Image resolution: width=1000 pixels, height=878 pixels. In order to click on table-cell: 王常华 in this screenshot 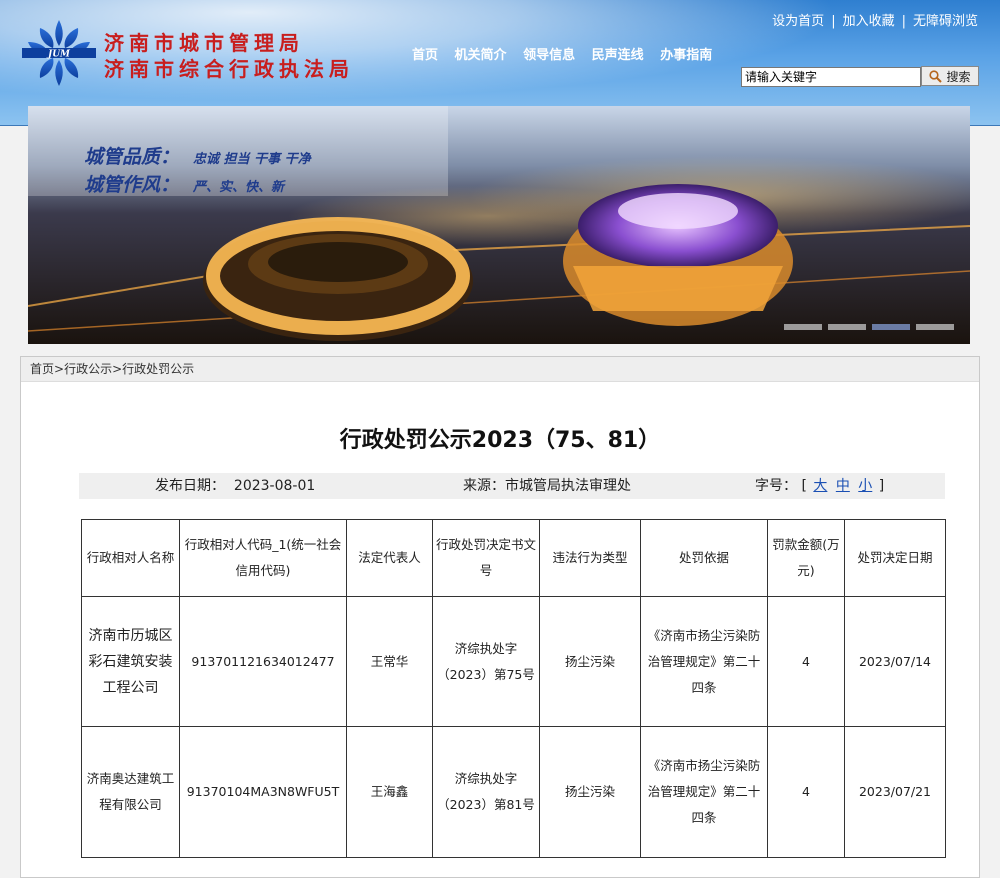, I will do `click(389, 661)`.